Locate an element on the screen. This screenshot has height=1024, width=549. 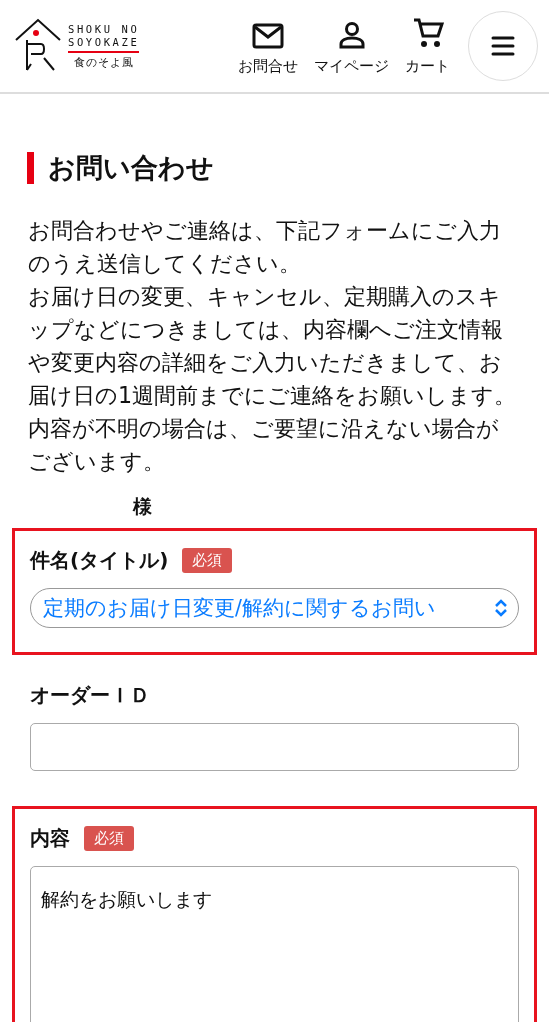
nav-link: マイページ is located at coordinates (351, 46).